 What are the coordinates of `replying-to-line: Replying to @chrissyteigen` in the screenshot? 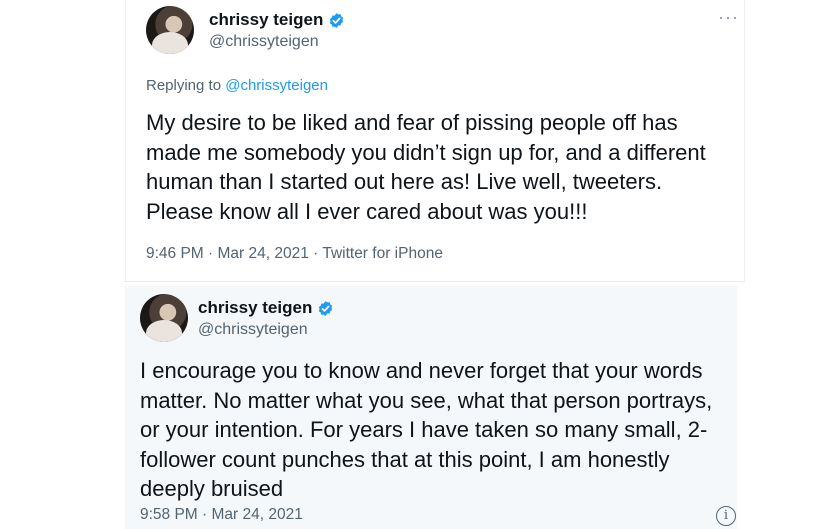 It's located at (237, 85).